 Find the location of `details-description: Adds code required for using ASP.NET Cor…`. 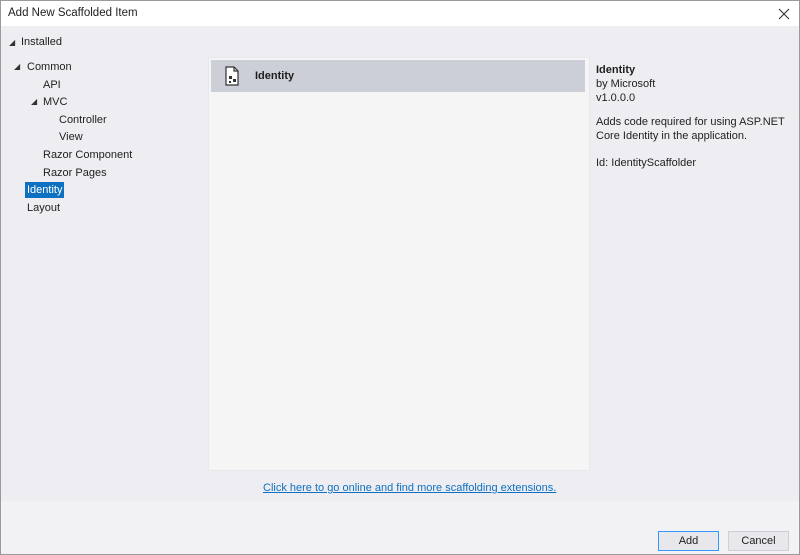

details-description: Adds code required for using ASP.NET Cor… is located at coordinates (690, 129).